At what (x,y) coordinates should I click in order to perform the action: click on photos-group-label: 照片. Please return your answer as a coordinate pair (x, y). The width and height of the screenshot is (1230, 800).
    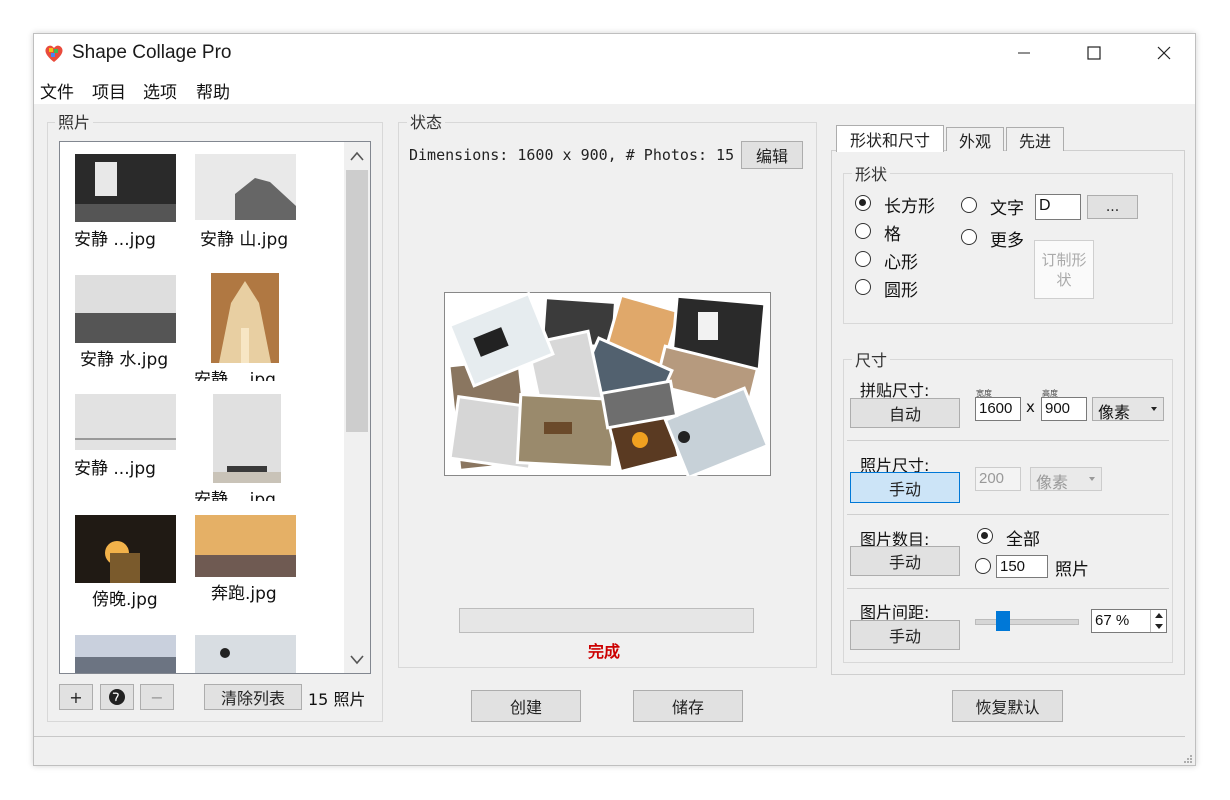
    Looking at the image, I should click on (74, 121).